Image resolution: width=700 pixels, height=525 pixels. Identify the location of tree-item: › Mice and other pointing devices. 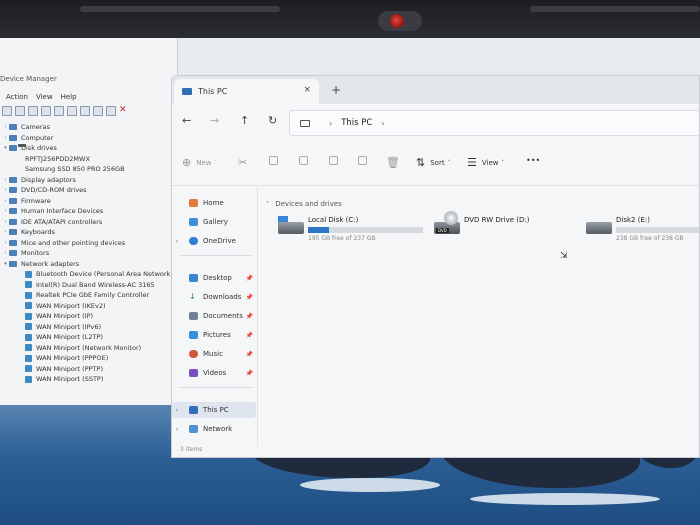
(88, 243).